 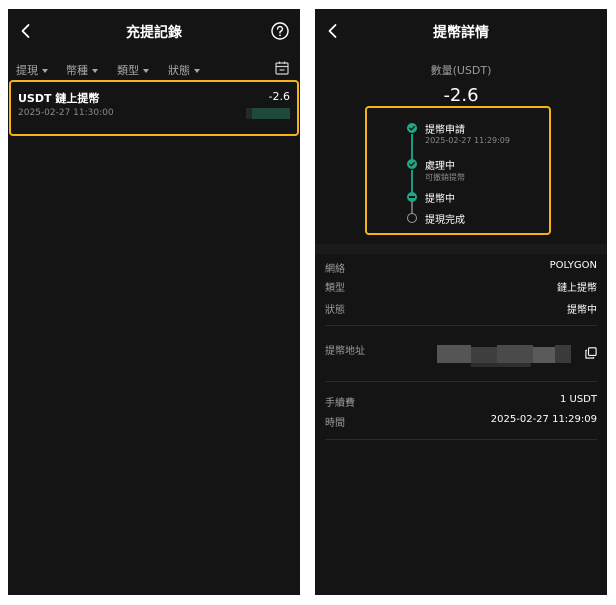 What do you see at coordinates (440, 166) in the screenshot?
I see `step-title: 處理中` at bounding box center [440, 166].